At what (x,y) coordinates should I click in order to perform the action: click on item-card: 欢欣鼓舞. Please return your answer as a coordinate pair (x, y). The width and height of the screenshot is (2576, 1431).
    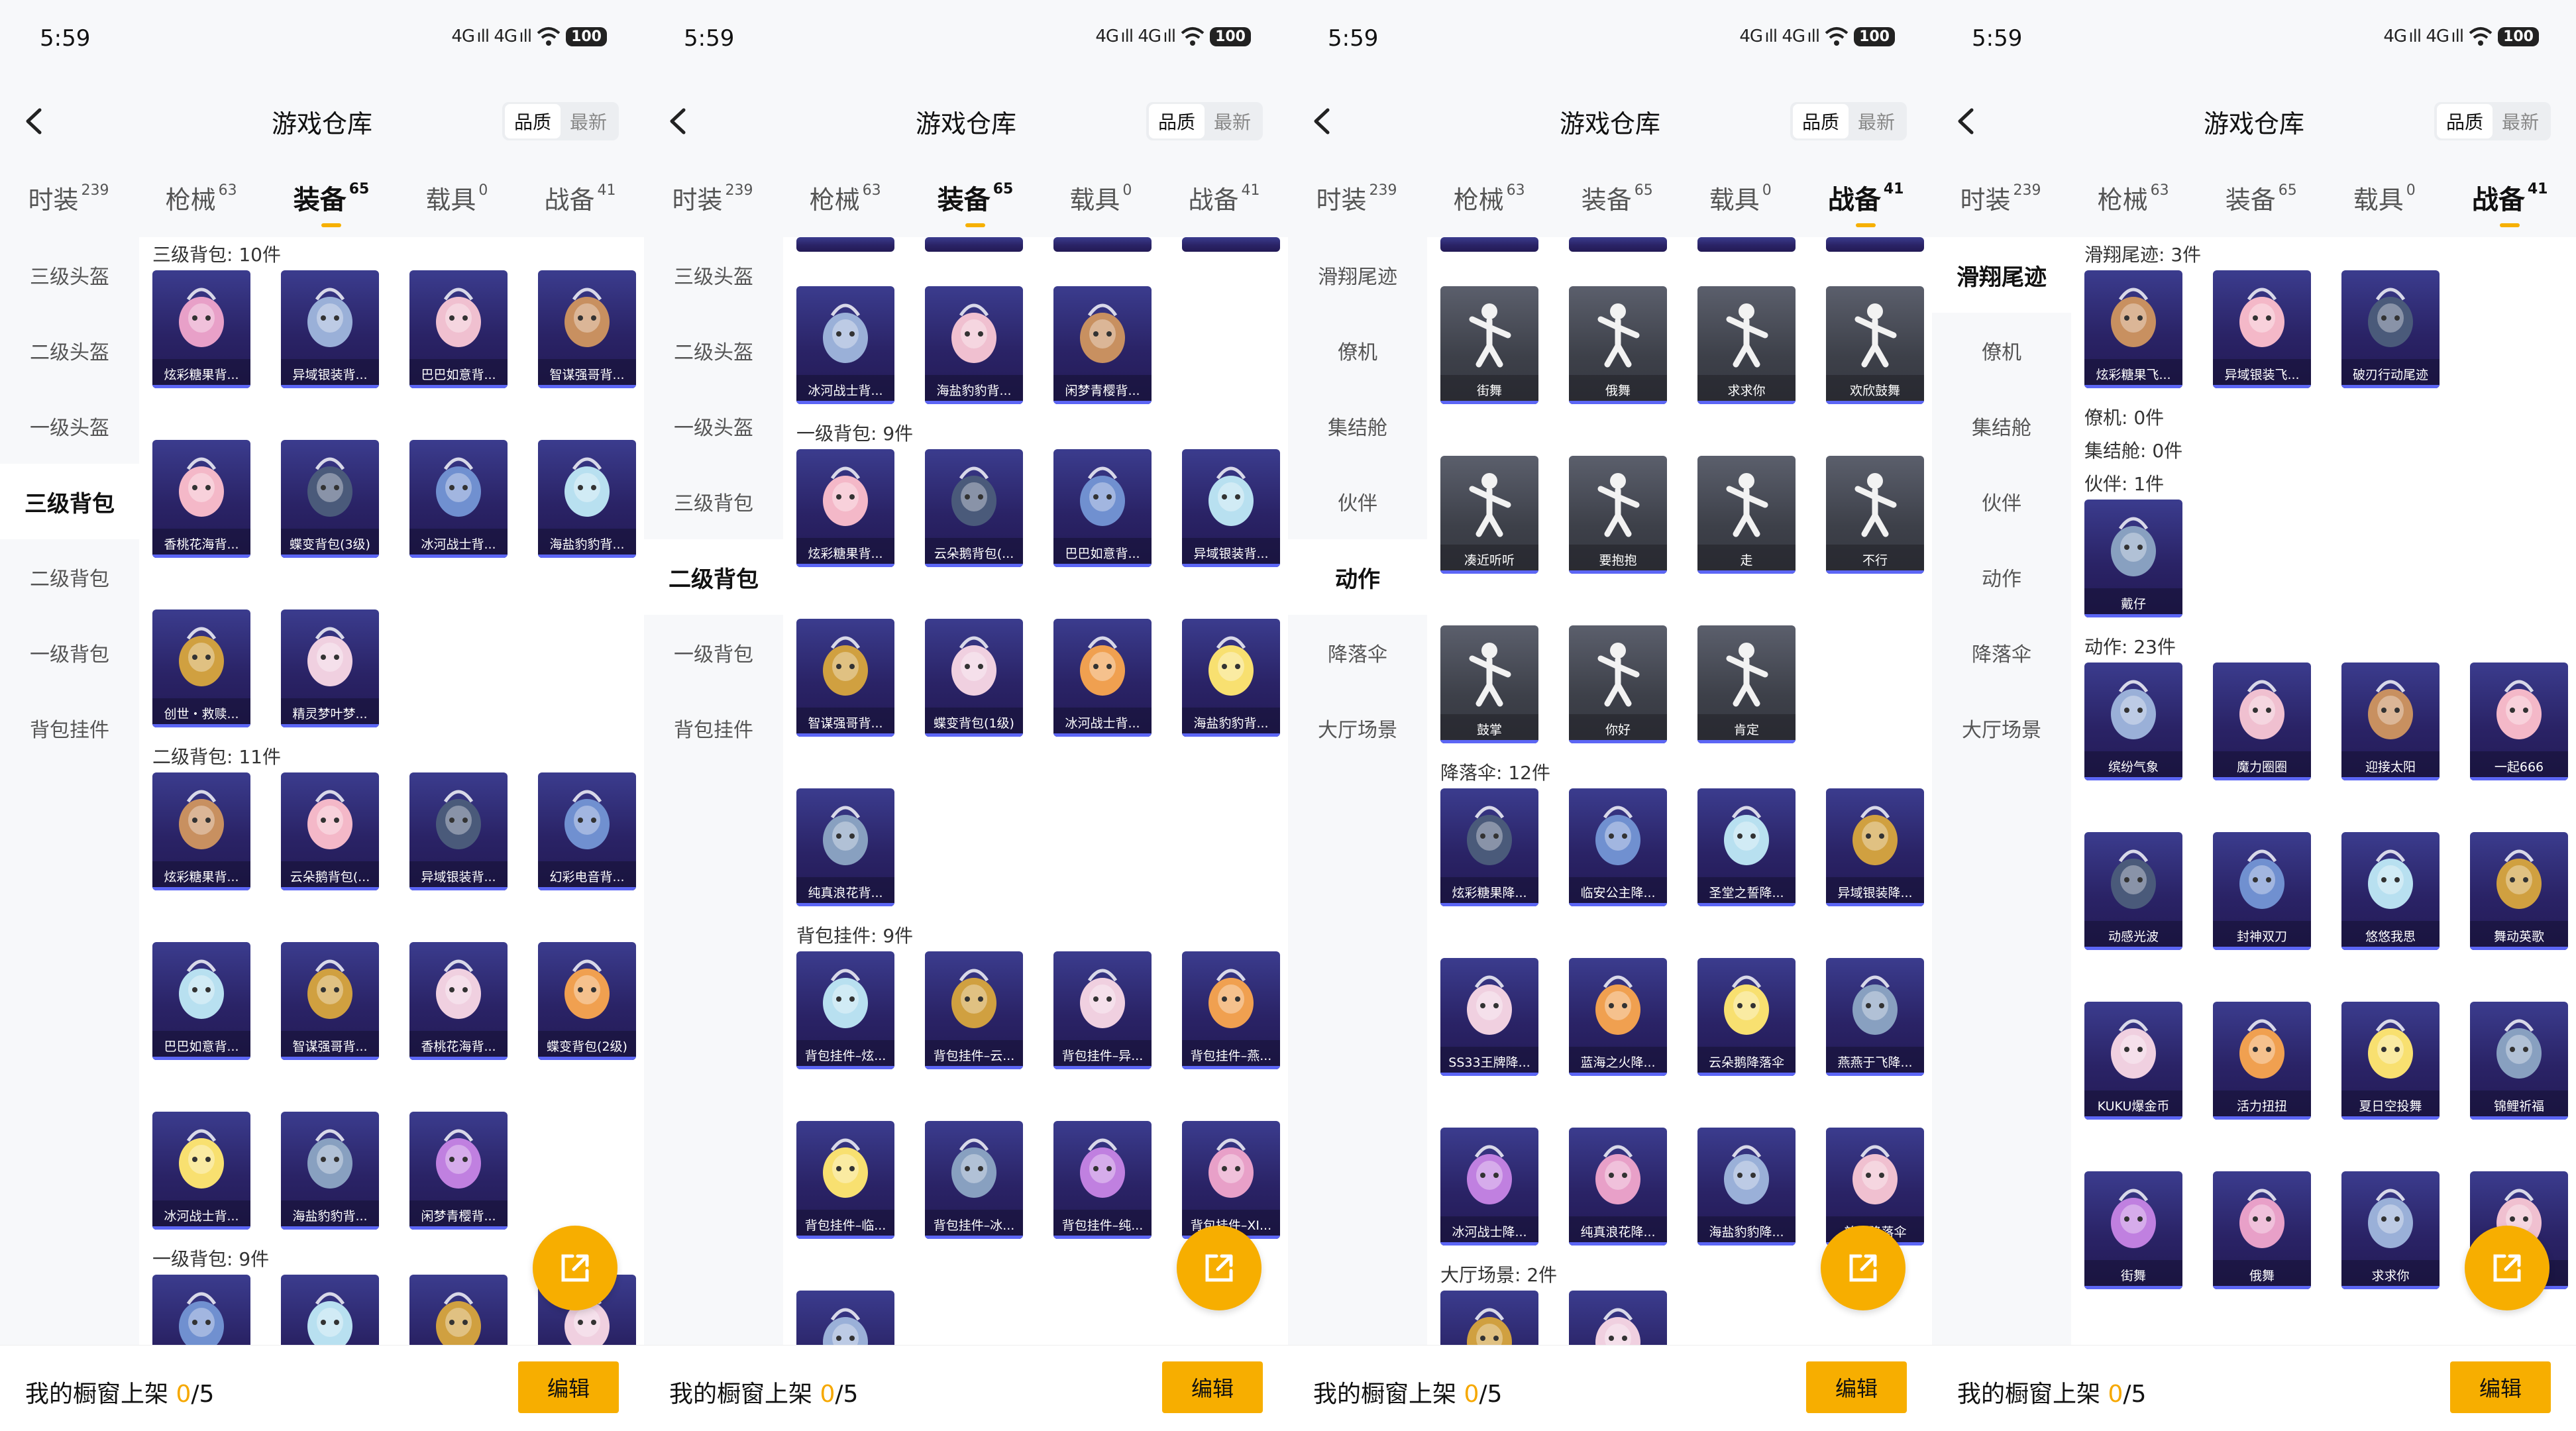
    Looking at the image, I should click on (1875, 345).